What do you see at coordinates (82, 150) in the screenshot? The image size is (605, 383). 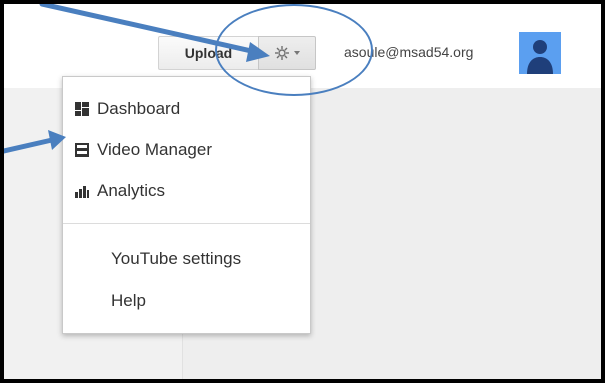 I see `video-manager-icon` at bounding box center [82, 150].